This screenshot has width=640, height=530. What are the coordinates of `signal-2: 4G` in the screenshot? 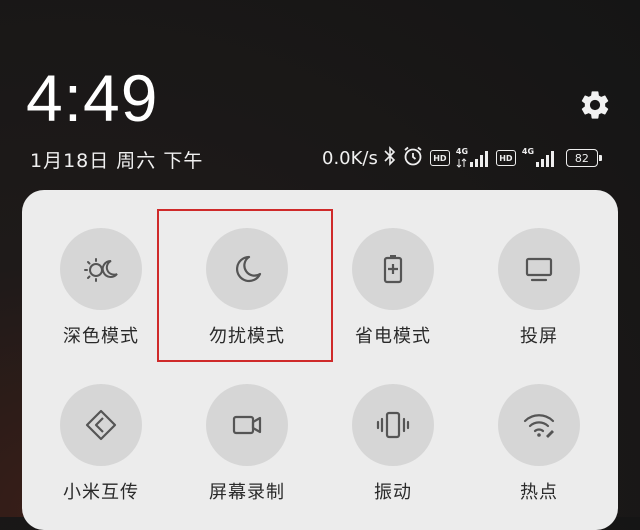 It's located at (539, 158).